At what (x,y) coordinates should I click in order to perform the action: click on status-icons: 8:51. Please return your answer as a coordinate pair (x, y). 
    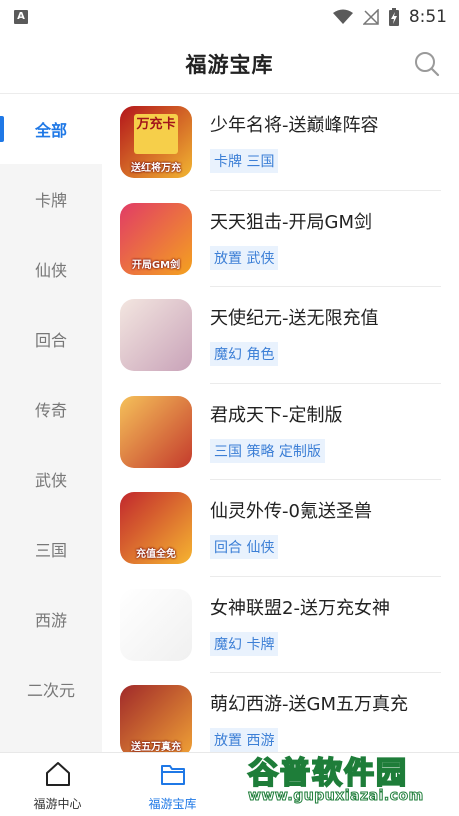
    Looking at the image, I should click on (389, 17).